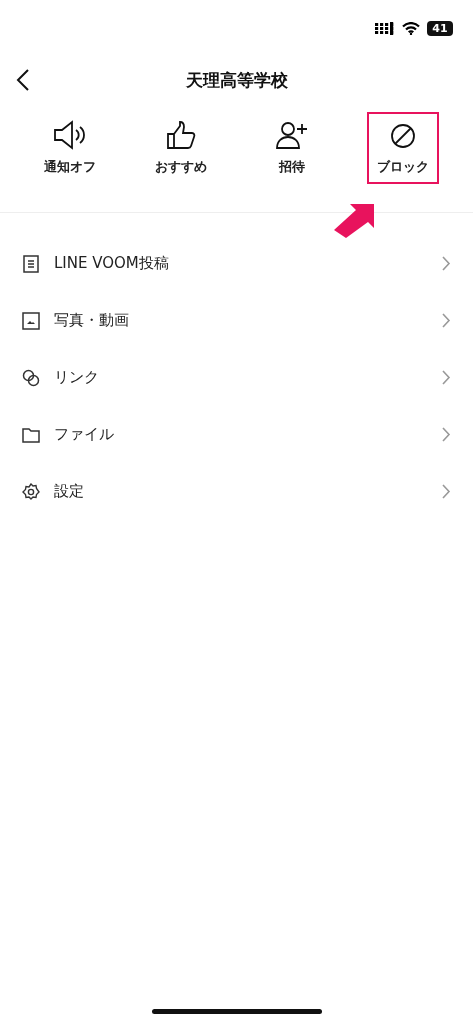 This screenshot has height=1024, width=473. I want to click on action-button: おすすめ, so click(180, 148).